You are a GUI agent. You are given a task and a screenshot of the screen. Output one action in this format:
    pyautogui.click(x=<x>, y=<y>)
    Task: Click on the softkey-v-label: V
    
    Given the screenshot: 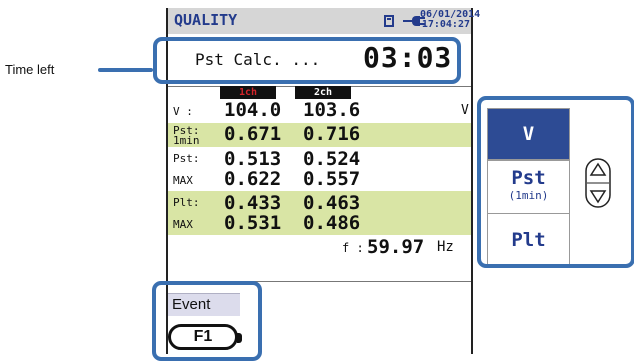 What is the action you would take?
    pyautogui.click(x=528, y=134)
    